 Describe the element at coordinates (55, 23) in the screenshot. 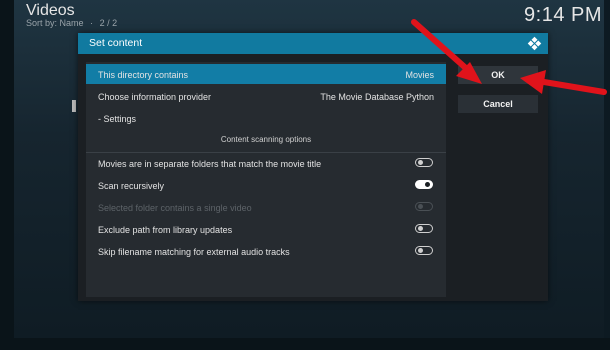

I see `sort-label: Sort by: Name` at that location.